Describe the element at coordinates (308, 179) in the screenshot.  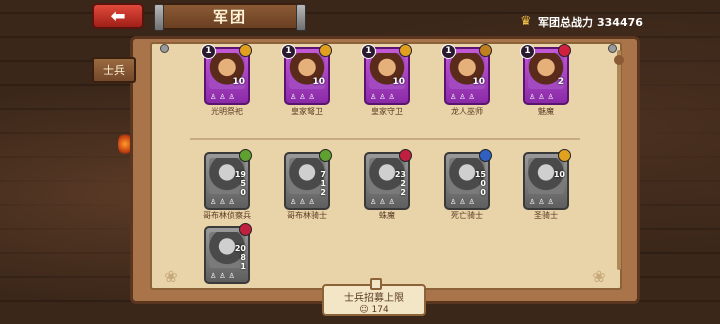
I see `unit-card-locked: 7 1 2 ♙♙♙` at that location.